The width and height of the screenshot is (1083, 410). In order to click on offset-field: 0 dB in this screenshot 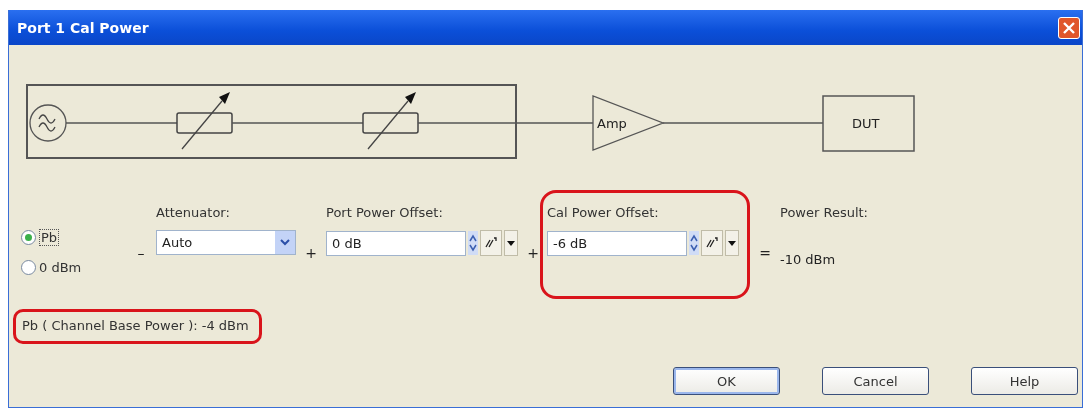, I will do `click(396, 243)`.